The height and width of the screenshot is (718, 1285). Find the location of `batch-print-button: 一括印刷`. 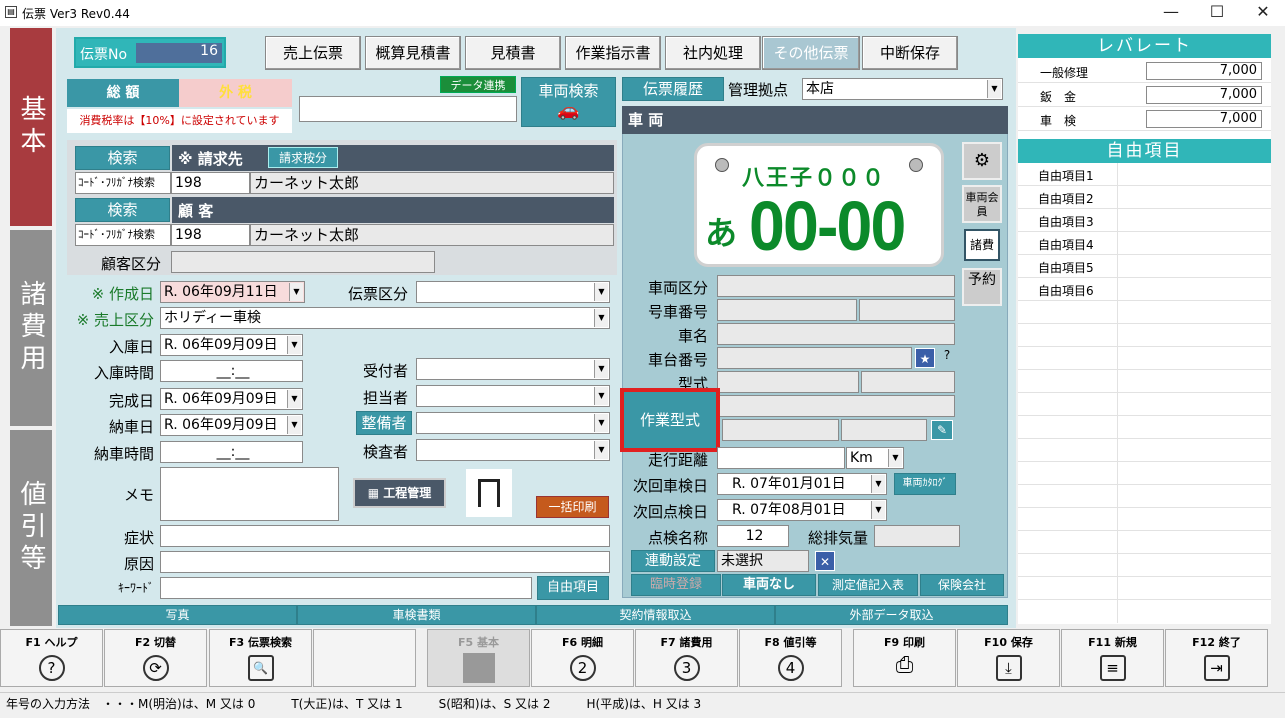

batch-print-button: 一括印刷 is located at coordinates (572, 507).